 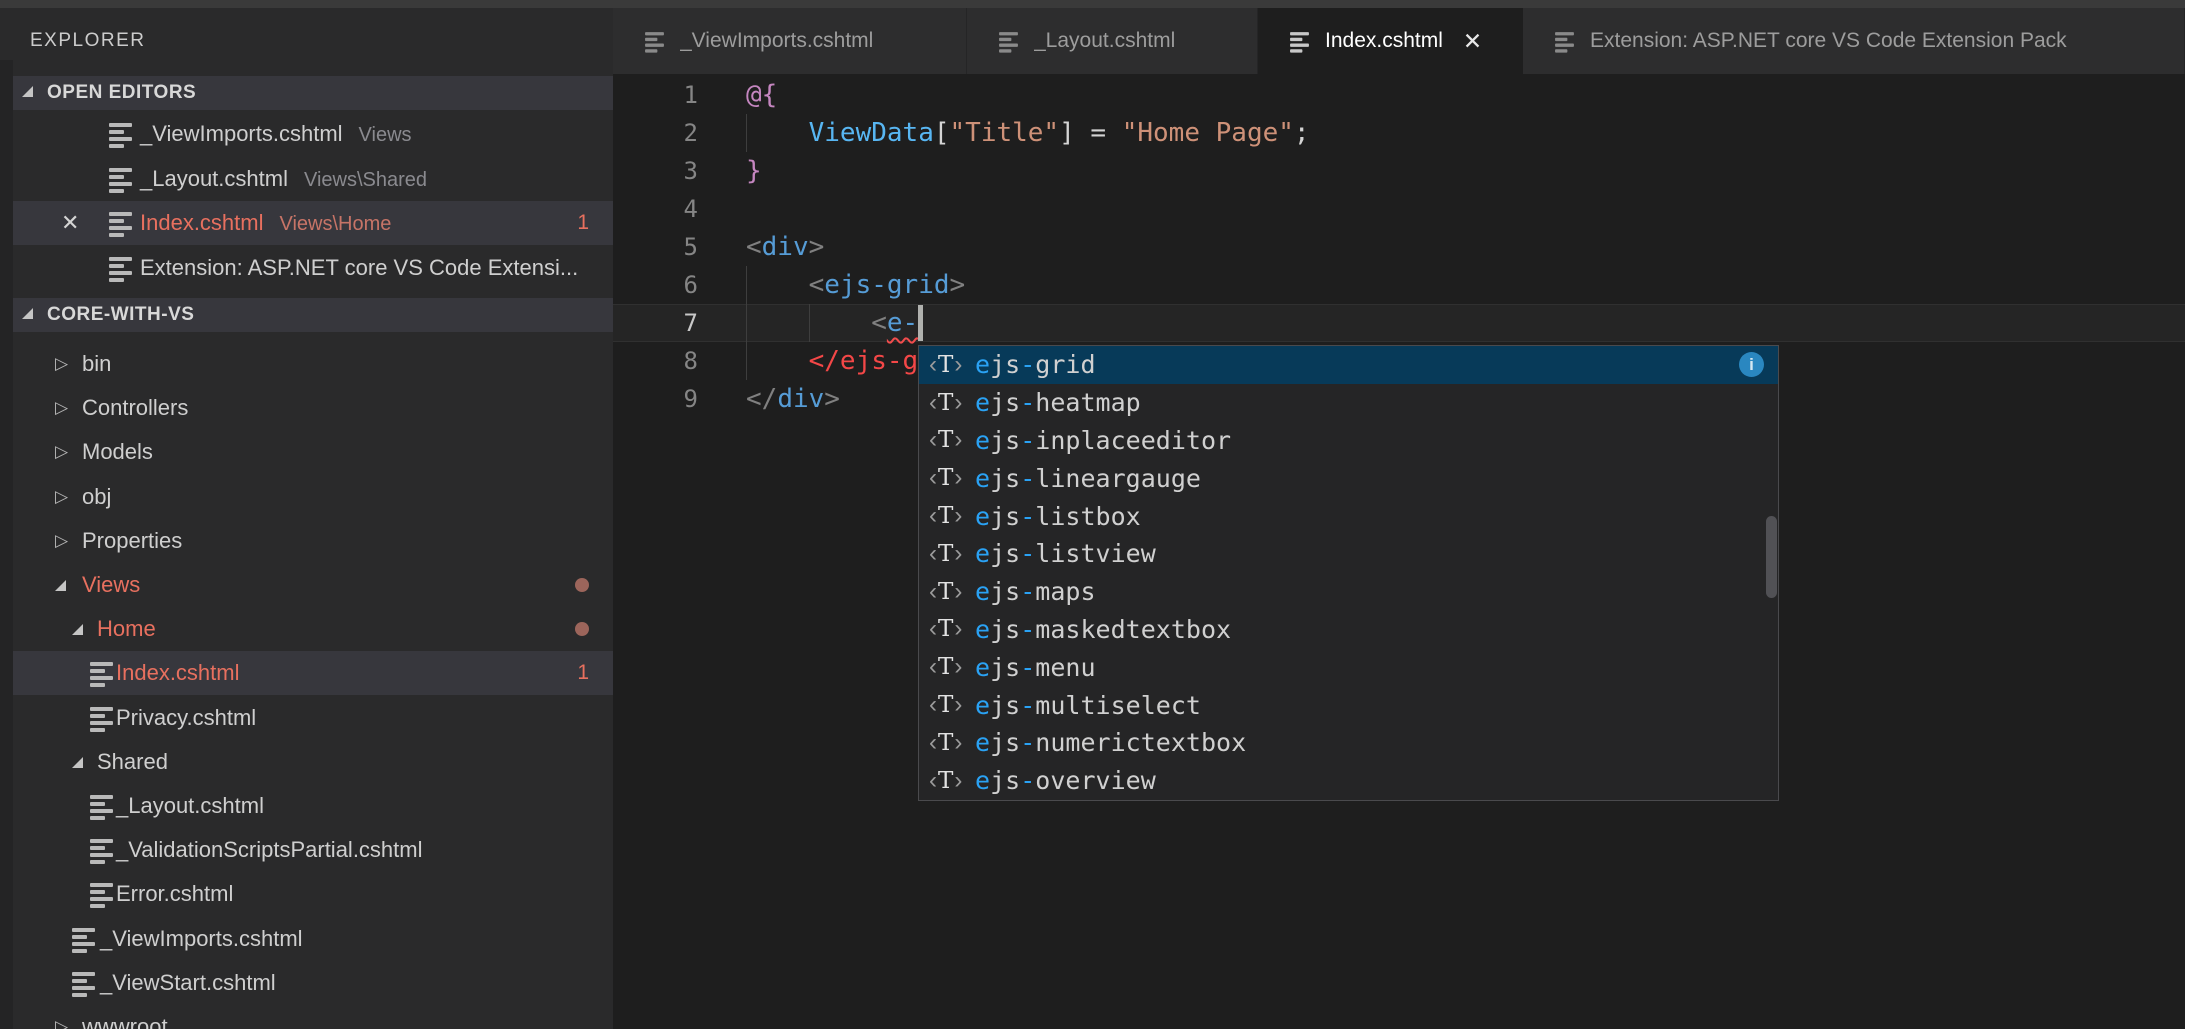 I want to click on icon-bracket: ‹, so click(x=933, y=402).